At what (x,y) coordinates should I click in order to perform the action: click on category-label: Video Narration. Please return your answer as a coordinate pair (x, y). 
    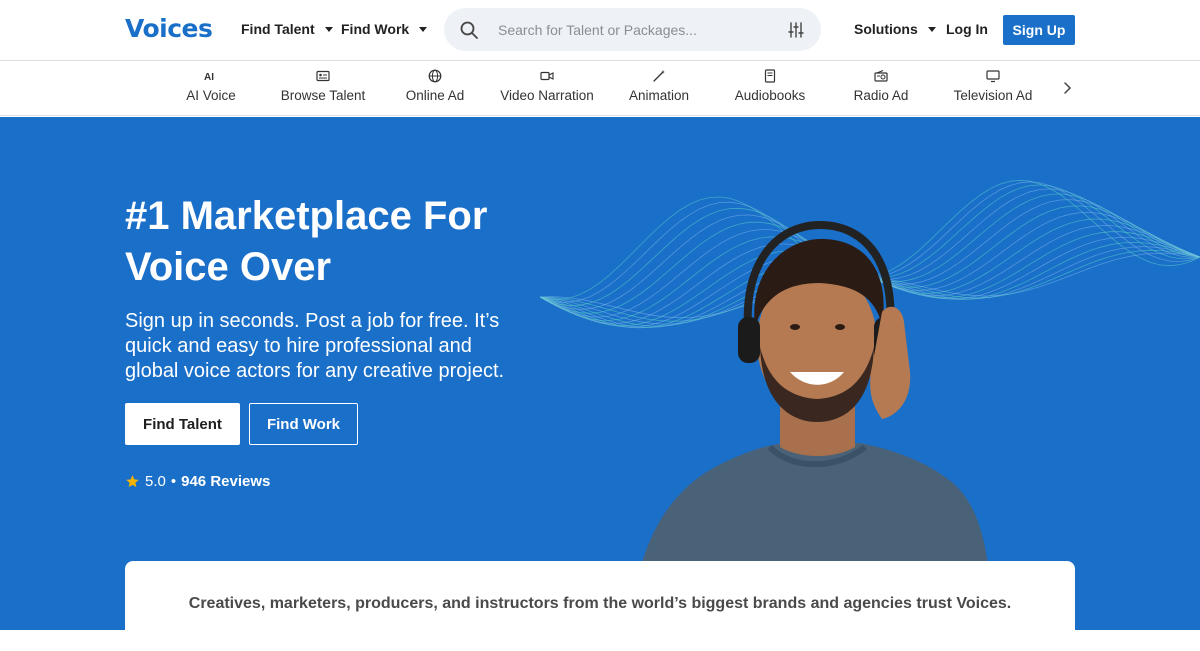
    Looking at the image, I should click on (547, 95).